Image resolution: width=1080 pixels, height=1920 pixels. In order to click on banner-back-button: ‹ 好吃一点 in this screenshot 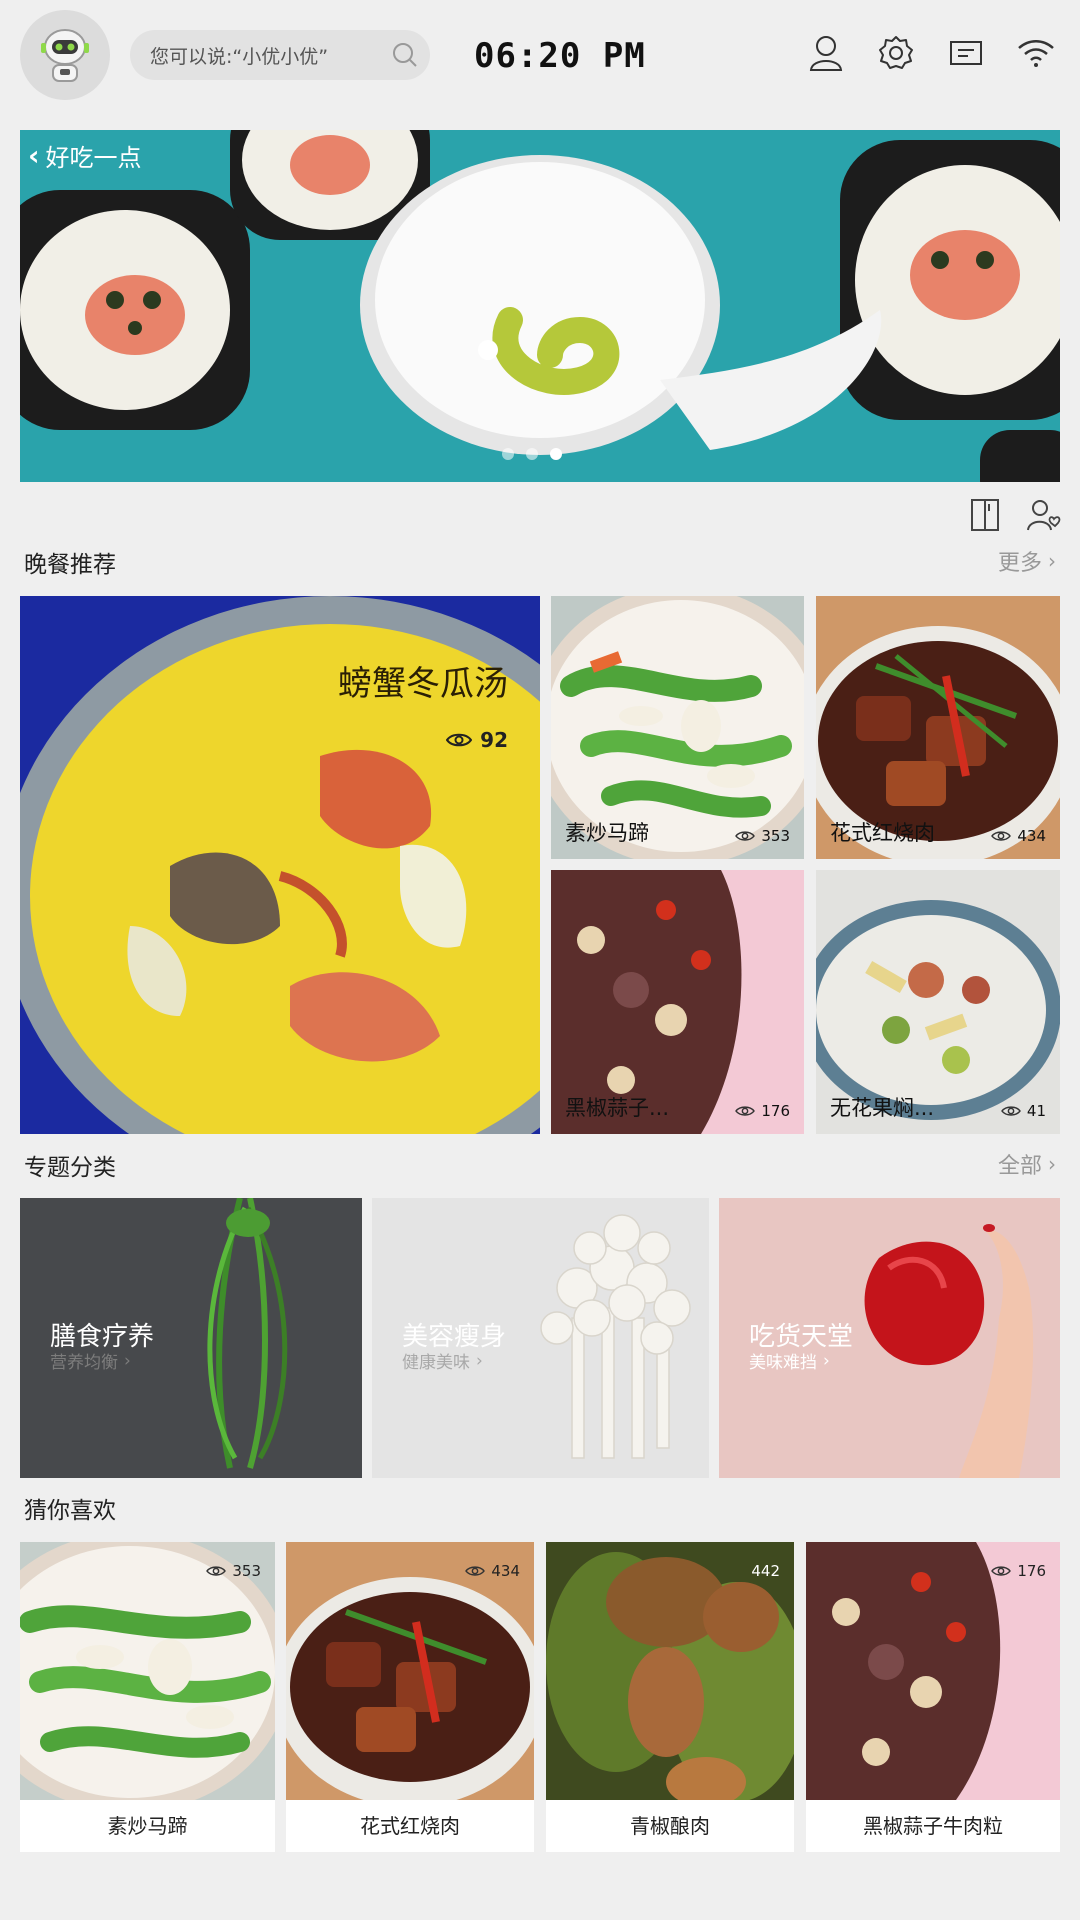, I will do `click(85, 155)`.